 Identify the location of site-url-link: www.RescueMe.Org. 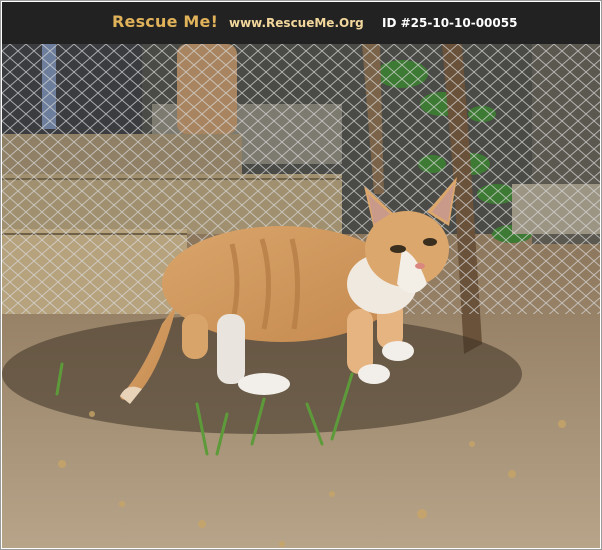
(296, 23).